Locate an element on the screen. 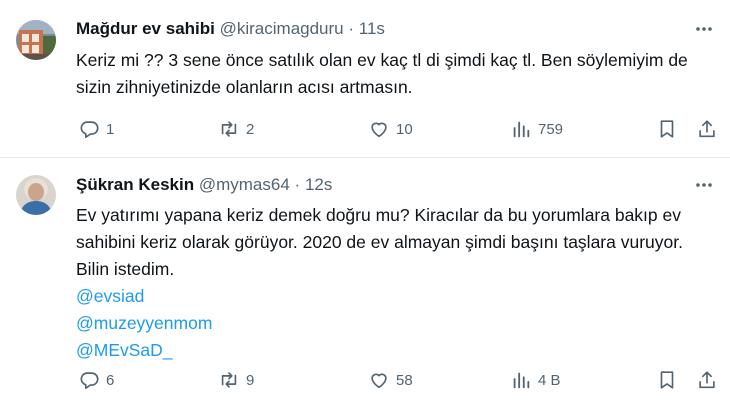 The height and width of the screenshot is (420, 730). display-name: Mağdur ev sahibi is located at coordinates (145, 28).